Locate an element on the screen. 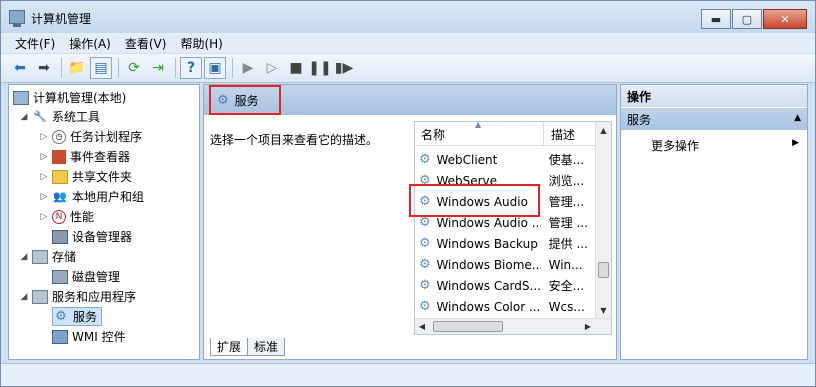  pause-service-button: ❚❚ is located at coordinates (320, 68).